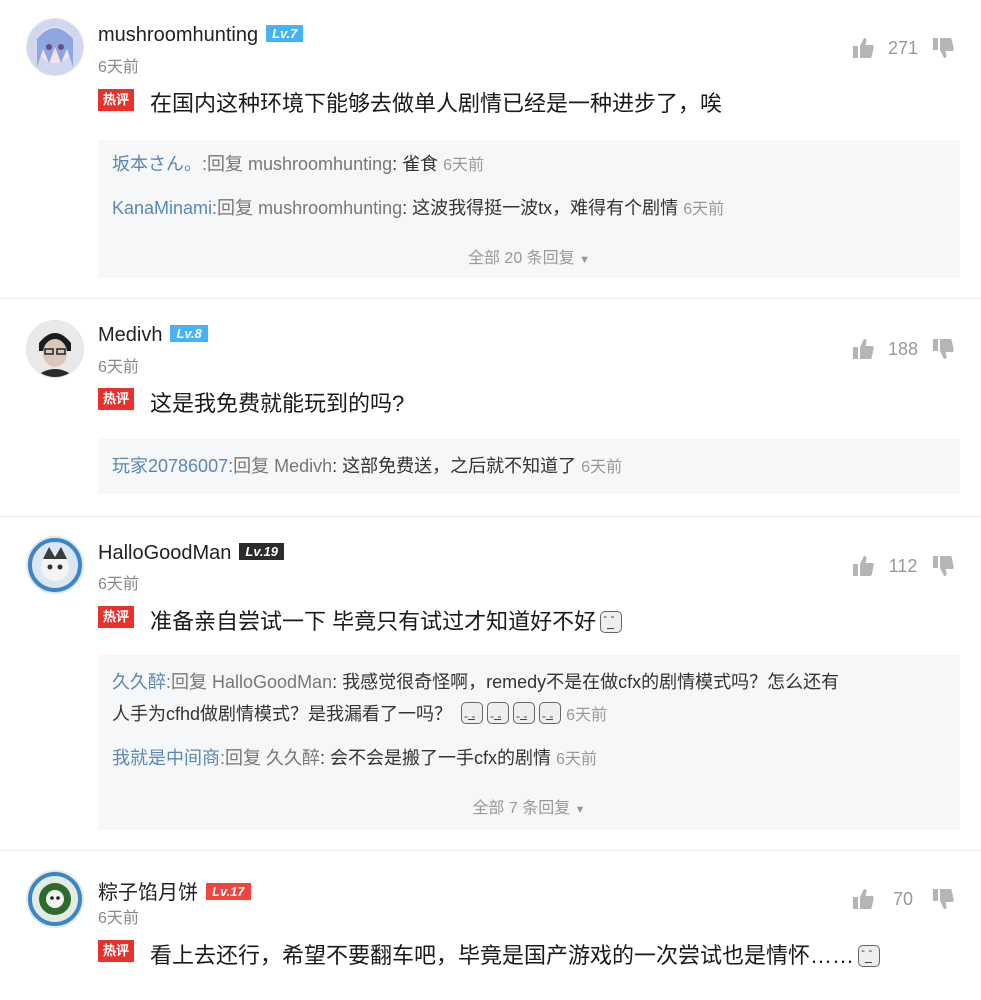 The width and height of the screenshot is (981, 1000). What do you see at coordinates (415, 164) in the screenshot?
I see `reply-content: : 雀食` at bounding box center [415, 164].